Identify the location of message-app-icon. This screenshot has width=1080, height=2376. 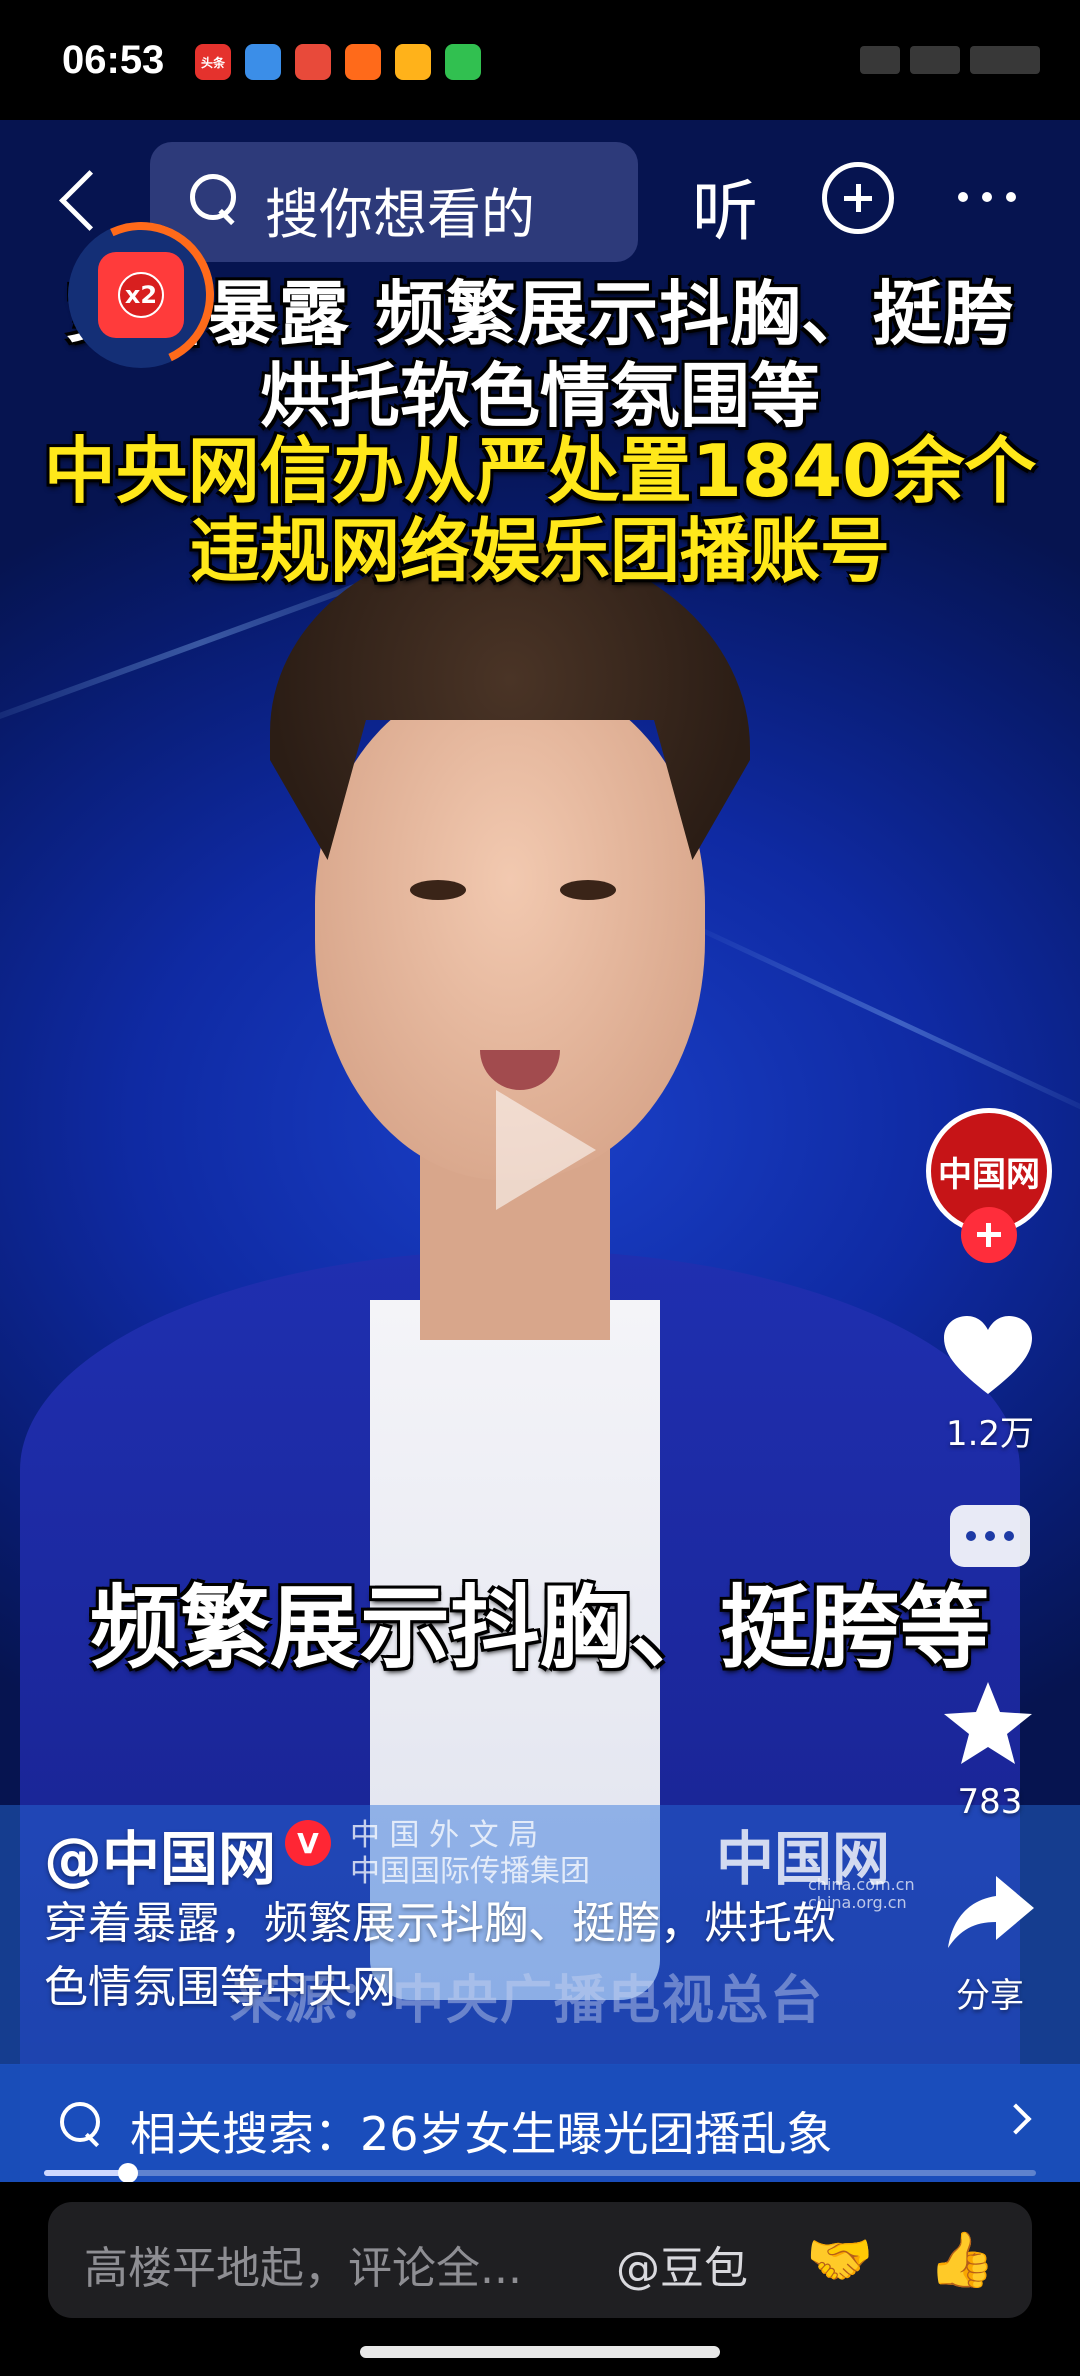
(463, 62).